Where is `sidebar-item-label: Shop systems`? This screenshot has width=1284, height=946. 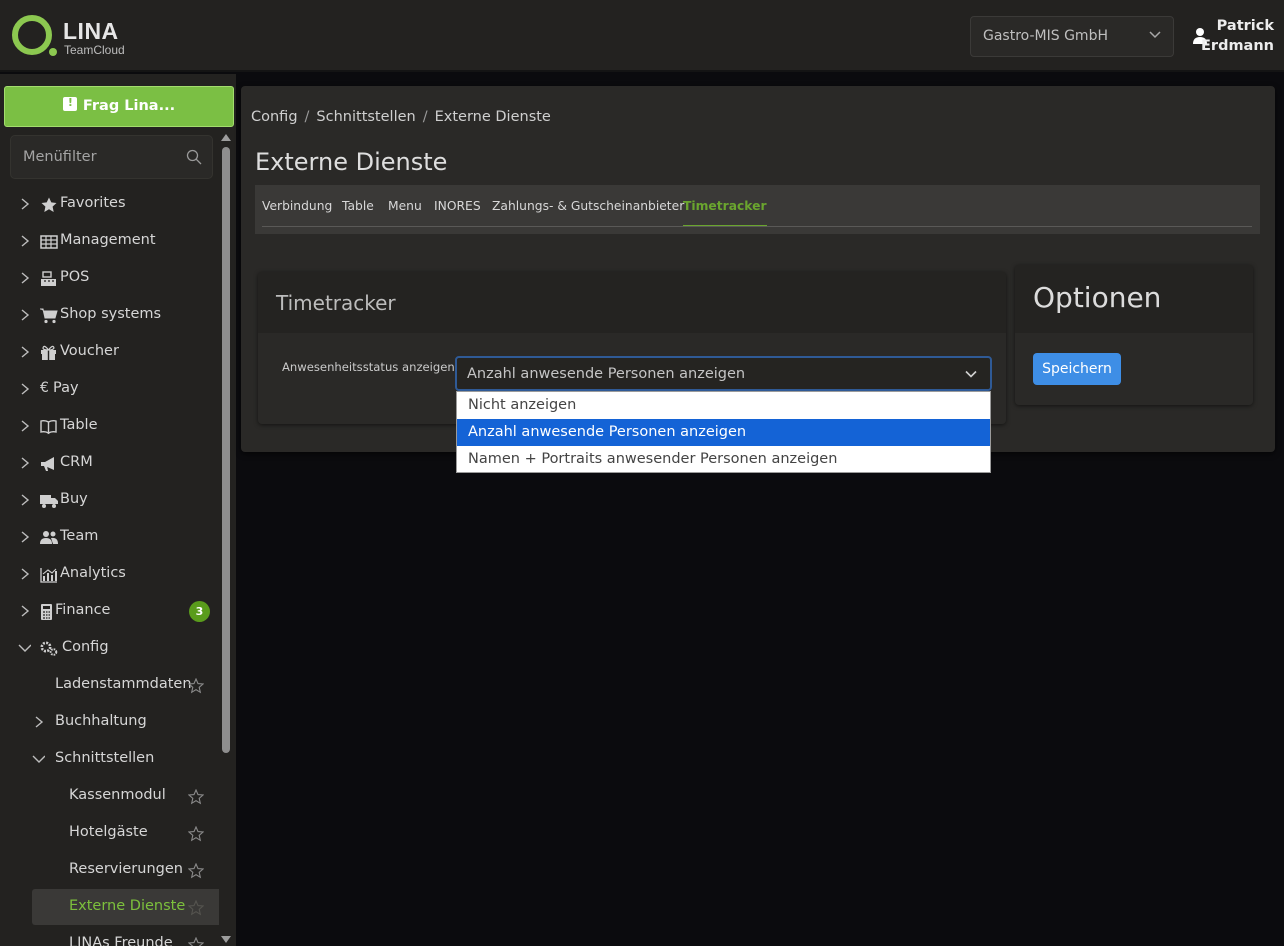 sidebar-item-label: Shop systems is located at coordinates (111, 314).